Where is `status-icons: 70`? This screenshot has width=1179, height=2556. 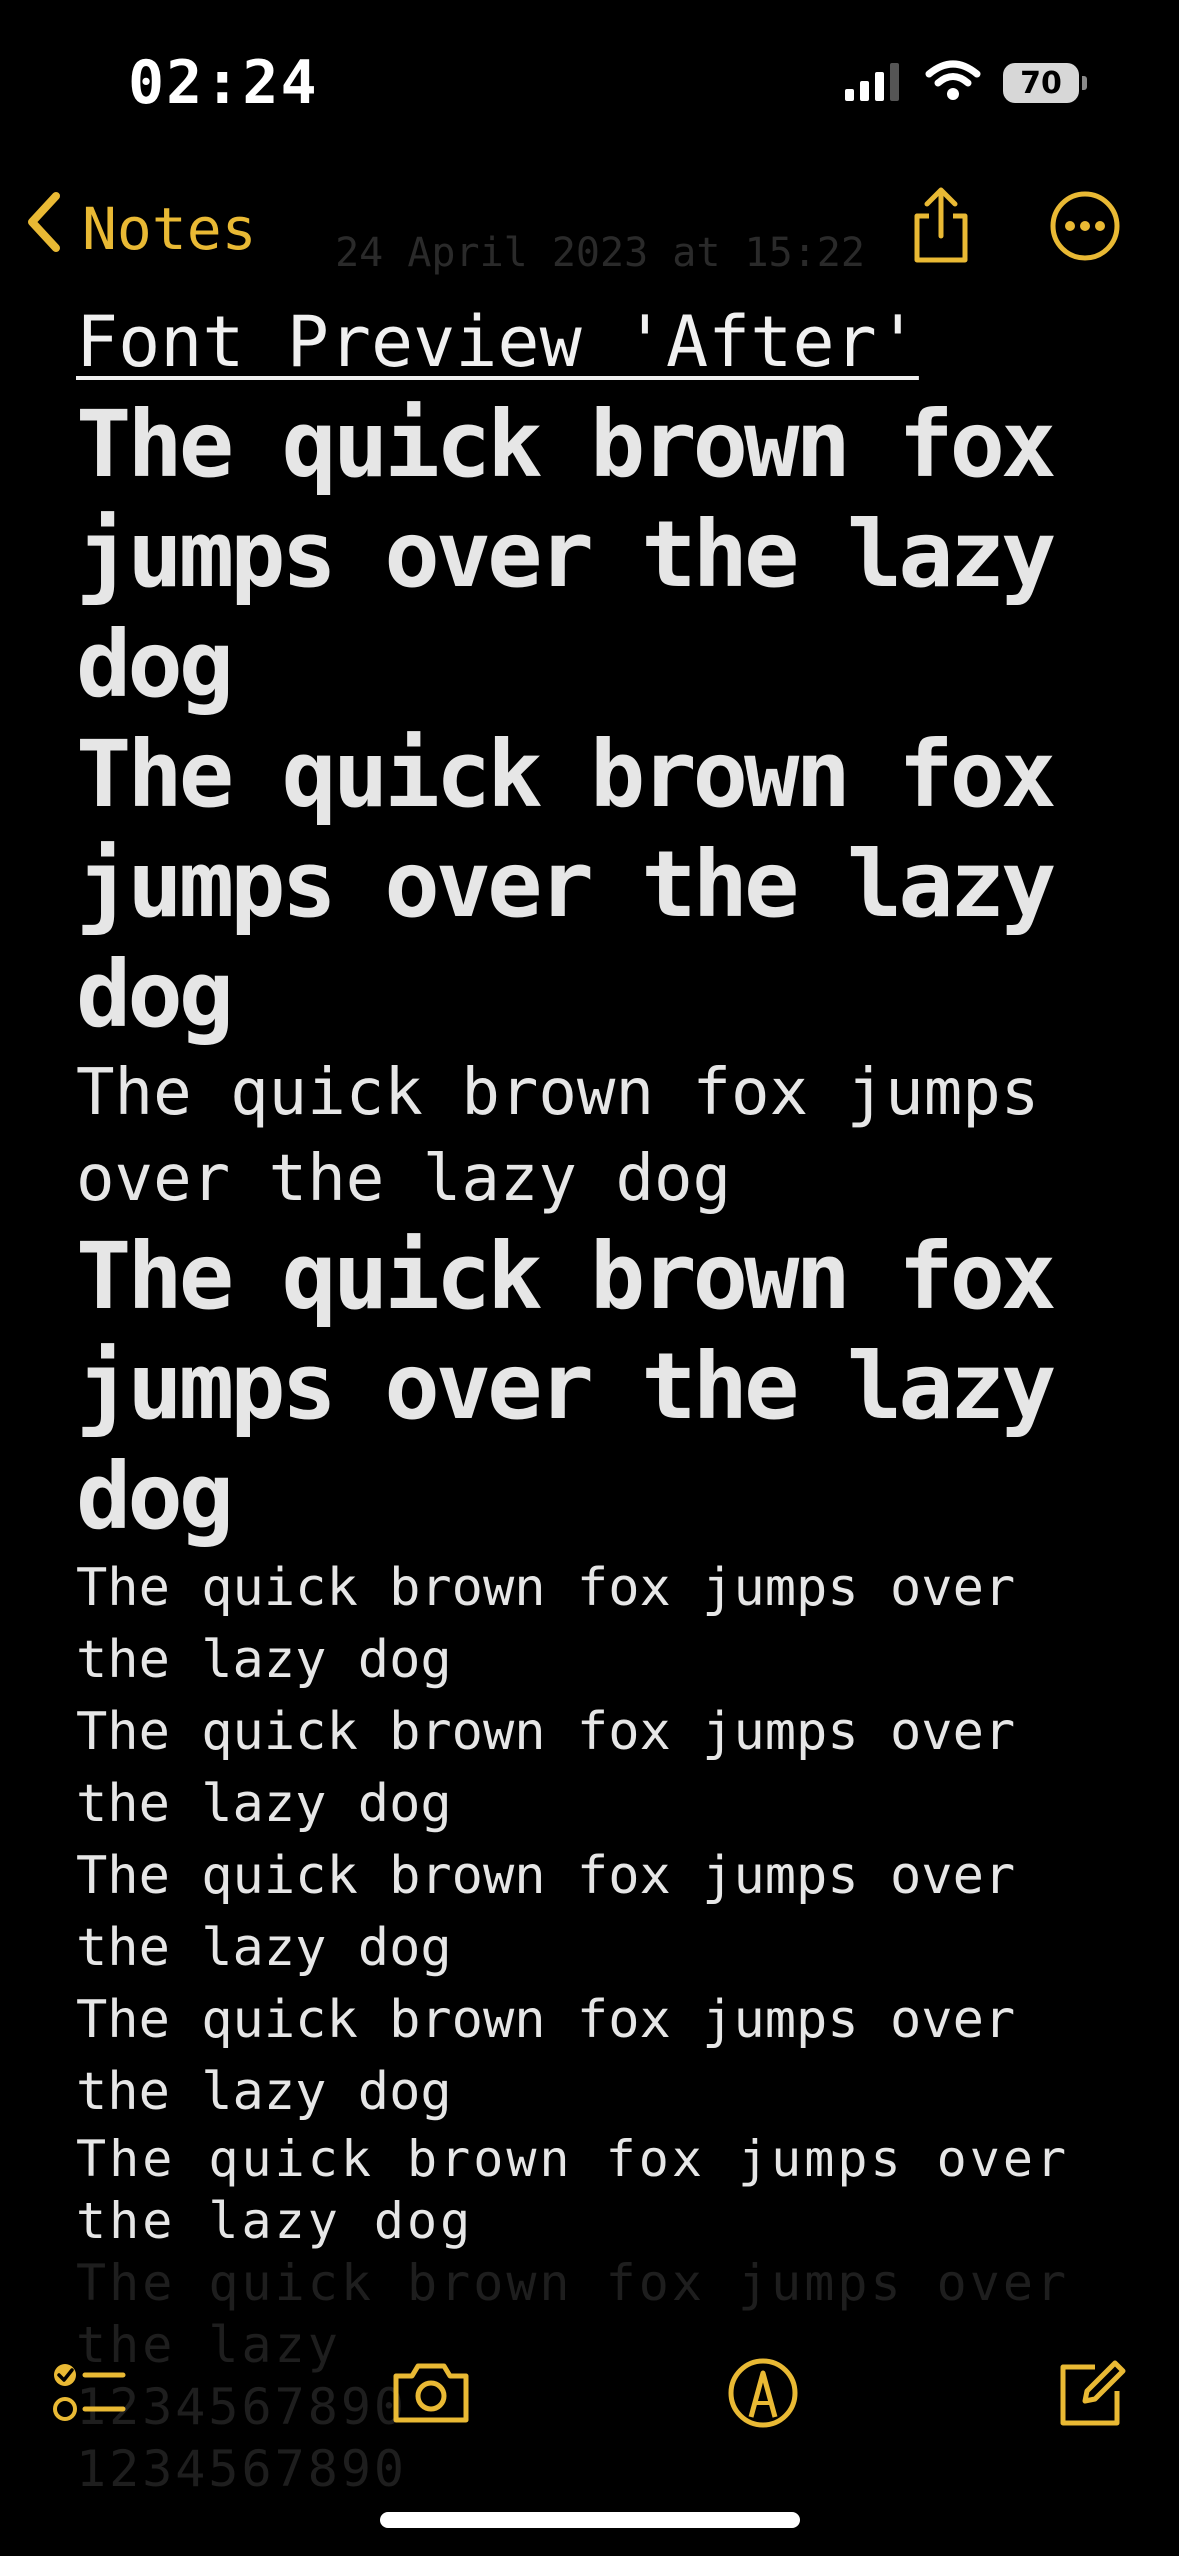 status-icons: 70 is located at coordinates (965, 83).